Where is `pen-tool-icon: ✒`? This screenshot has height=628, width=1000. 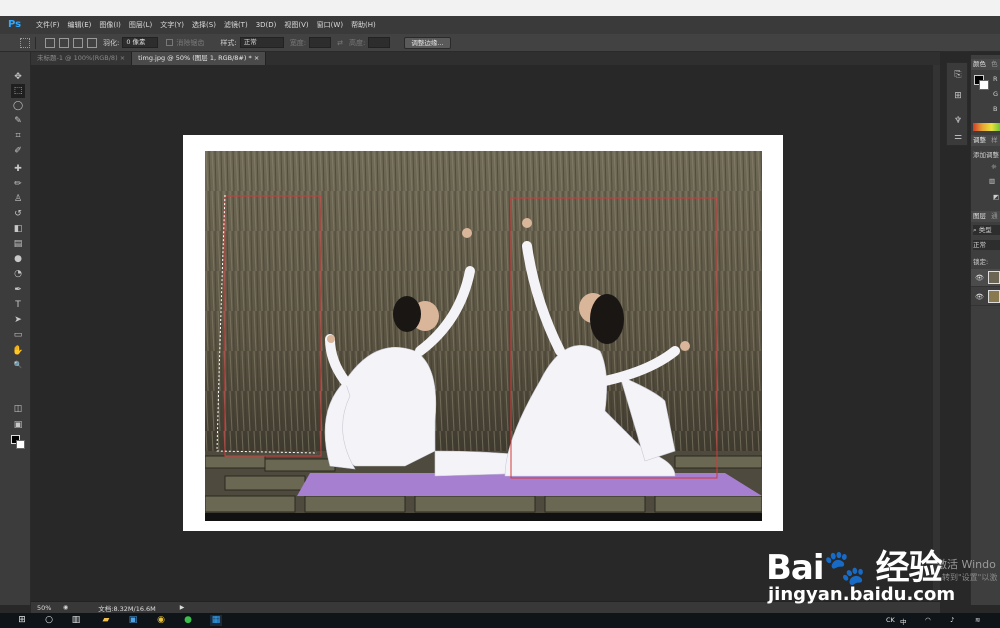
pen-tool-icon: ✒ is located at coordinates (18, 290).